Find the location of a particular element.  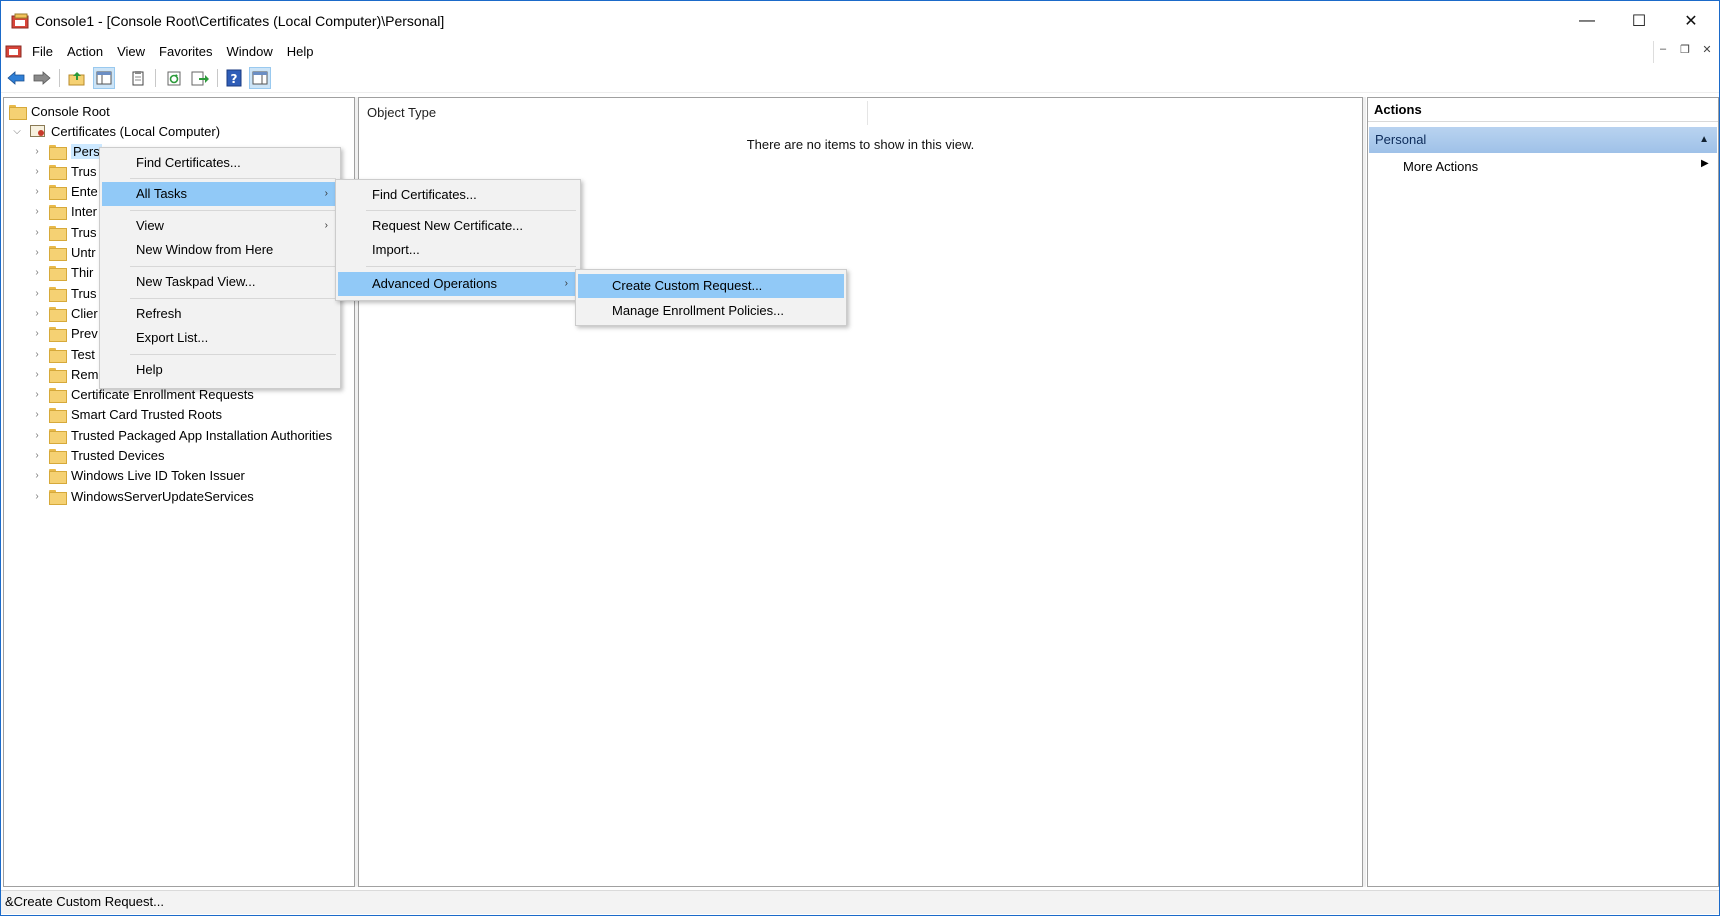

menu-file: File is located at coordinates (47, 51).